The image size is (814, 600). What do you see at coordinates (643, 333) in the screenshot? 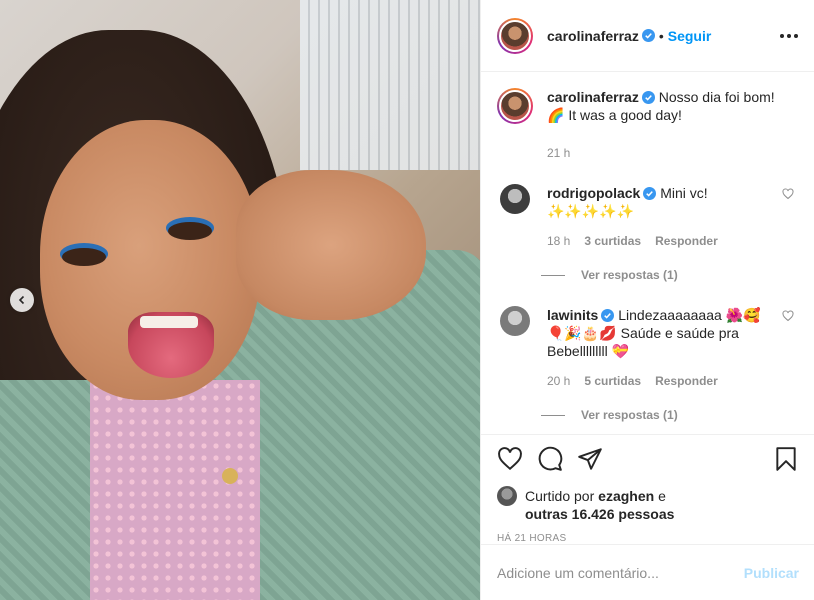
I see `comment-text-line2: 🎈🎉🎂💋 Saúde e saúde pra` at bounding box center [643, 333].